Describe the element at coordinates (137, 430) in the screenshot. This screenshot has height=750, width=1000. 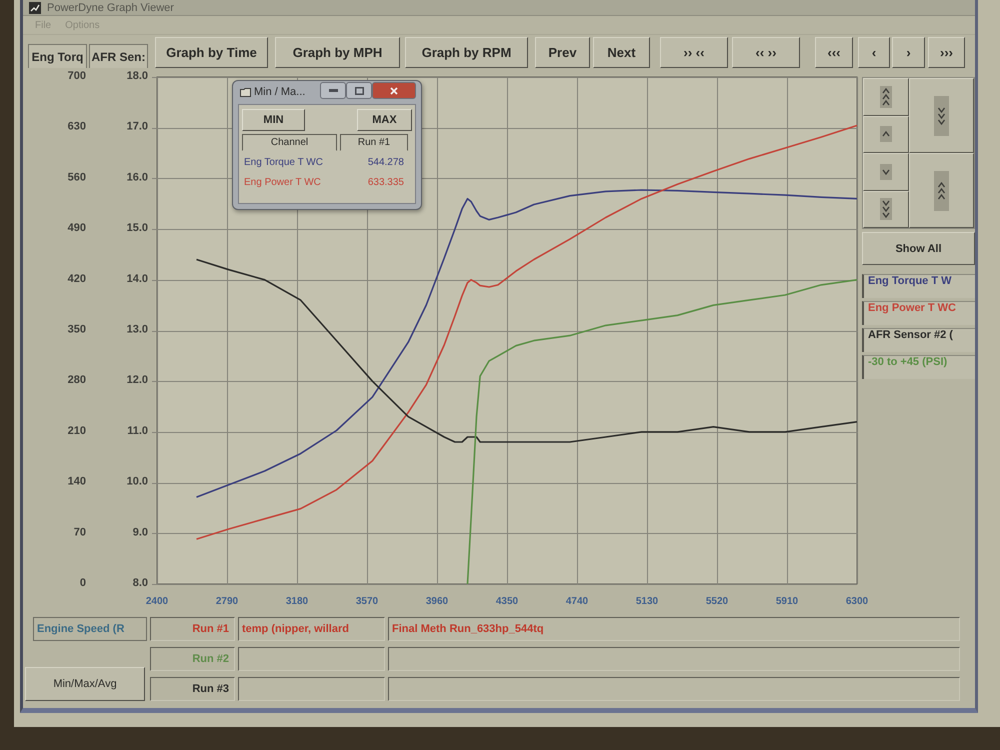
I see `y-axis-label: 11.0` at that location.